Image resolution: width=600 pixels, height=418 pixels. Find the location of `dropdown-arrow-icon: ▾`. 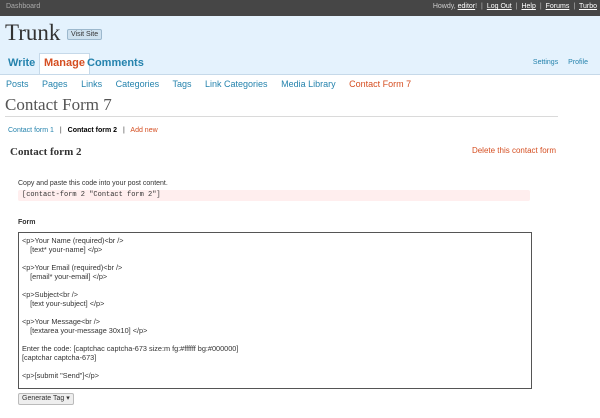

dropdown-arrow-icon: ▾ is located at coordinates (68, 398).